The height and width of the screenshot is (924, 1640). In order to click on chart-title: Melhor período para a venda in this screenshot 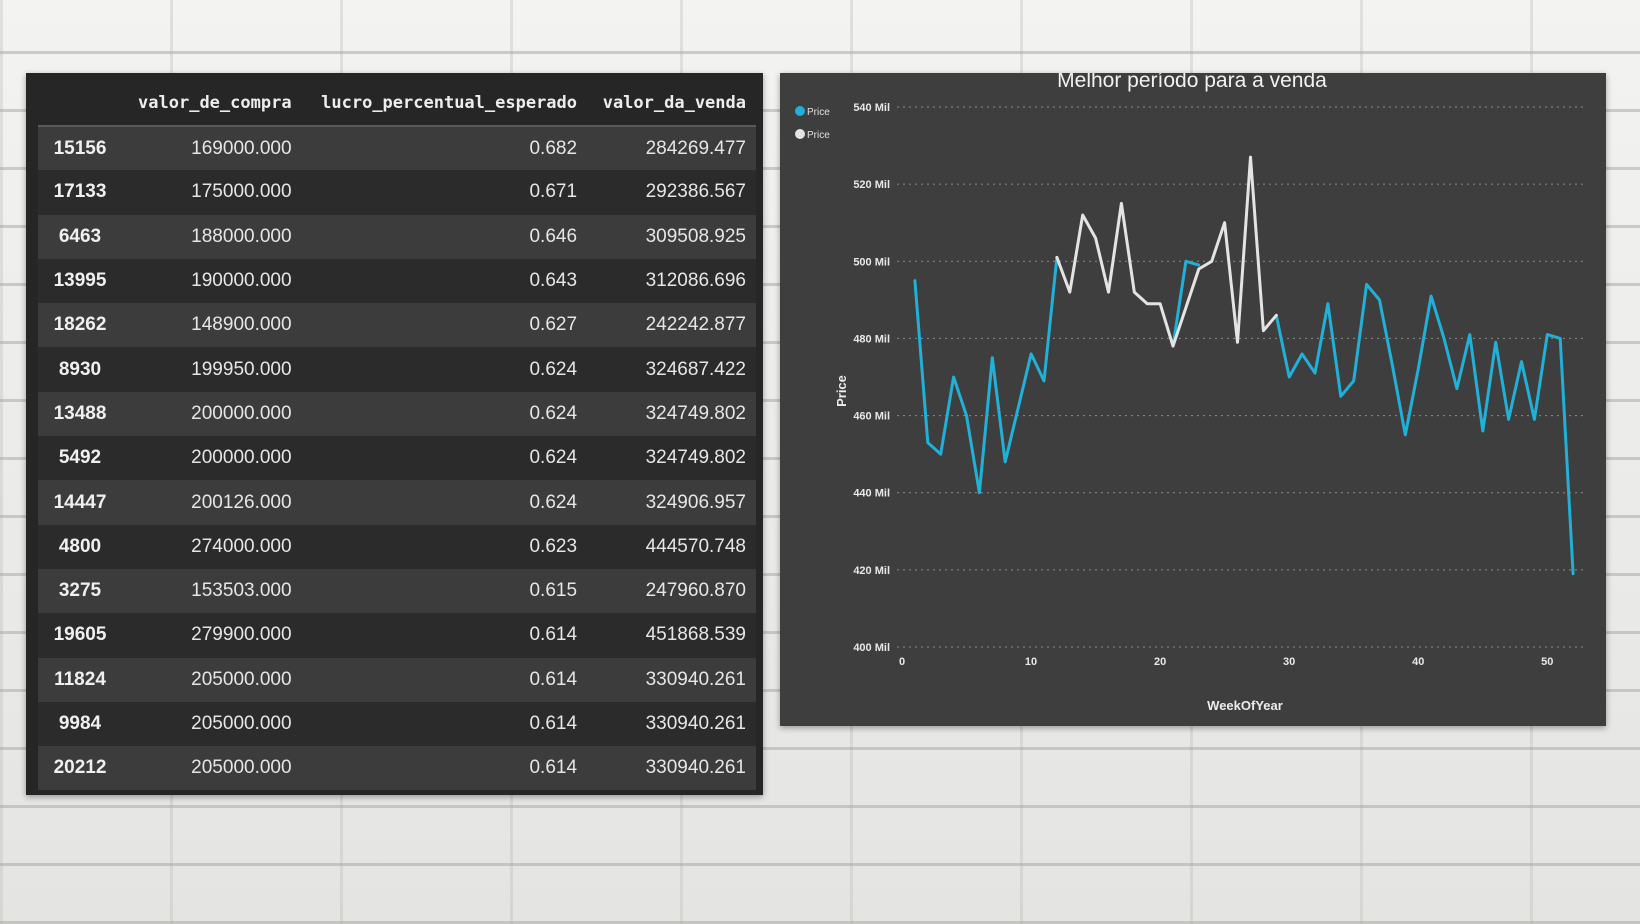, I will do `click(1192, 82)`.